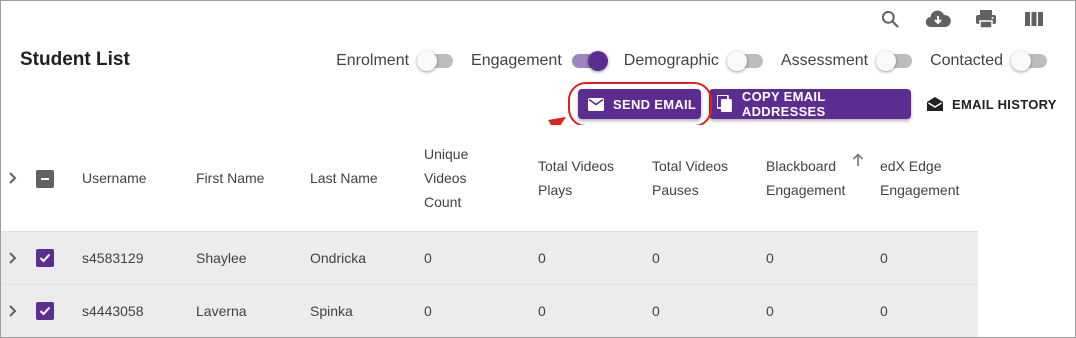 The height and width of the screenshot is (338, 1076). I want to click on cell-username: s4583129, so click(113, 258).